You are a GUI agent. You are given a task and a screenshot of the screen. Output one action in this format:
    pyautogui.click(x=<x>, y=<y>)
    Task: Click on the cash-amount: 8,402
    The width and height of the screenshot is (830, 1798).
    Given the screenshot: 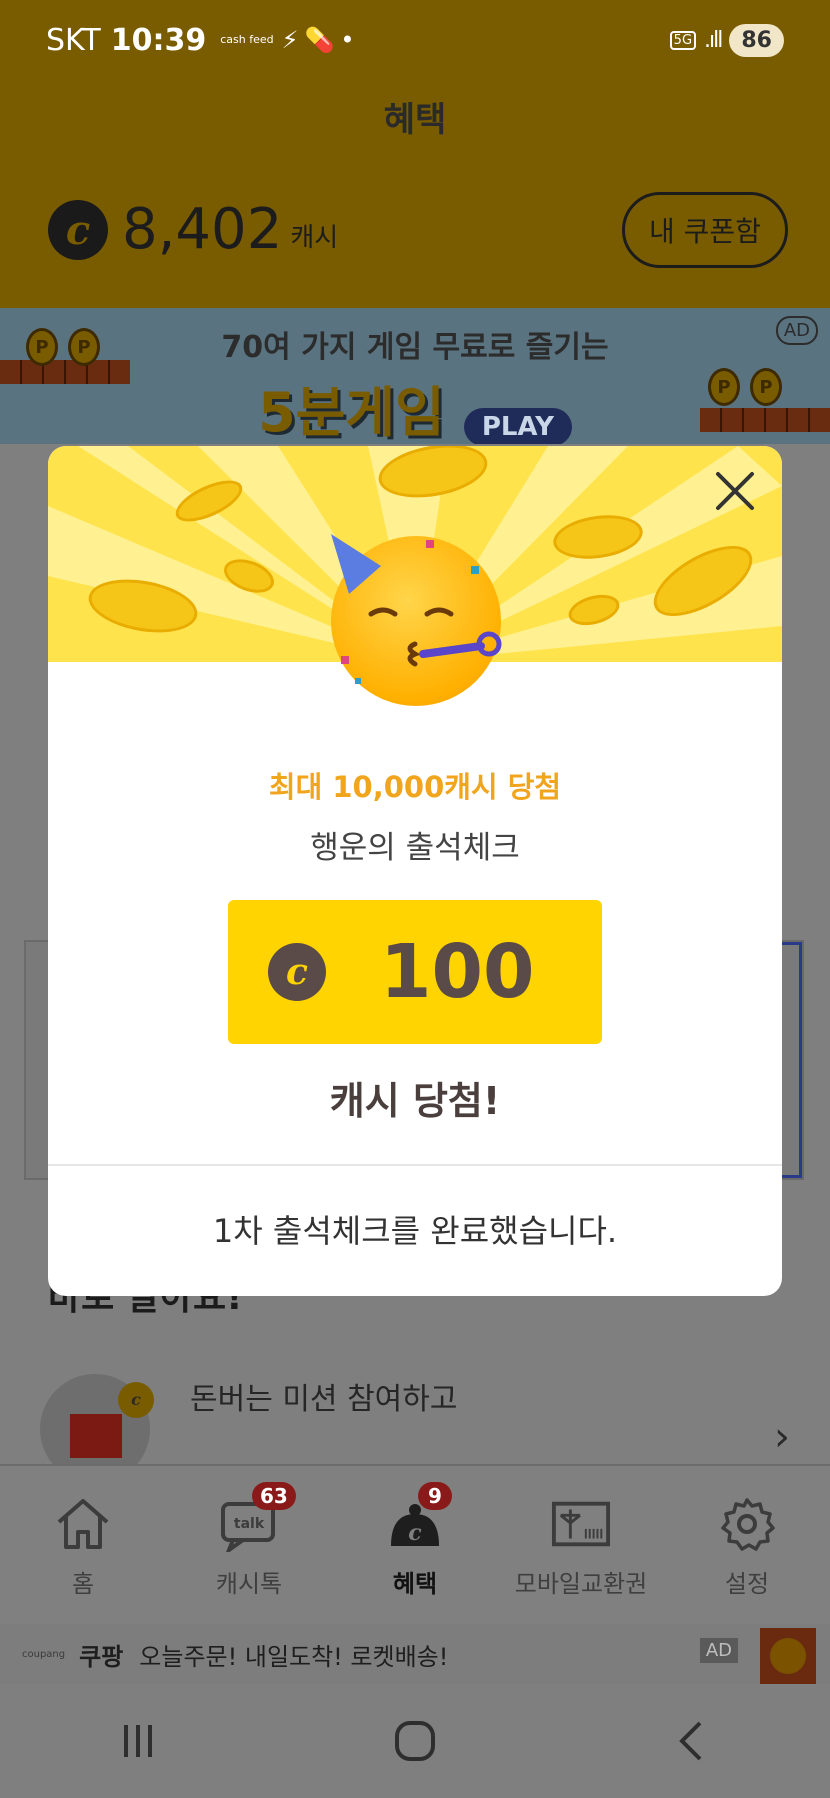 What is the action you would take?
    pyautogui.click(x=202, y=229)
    